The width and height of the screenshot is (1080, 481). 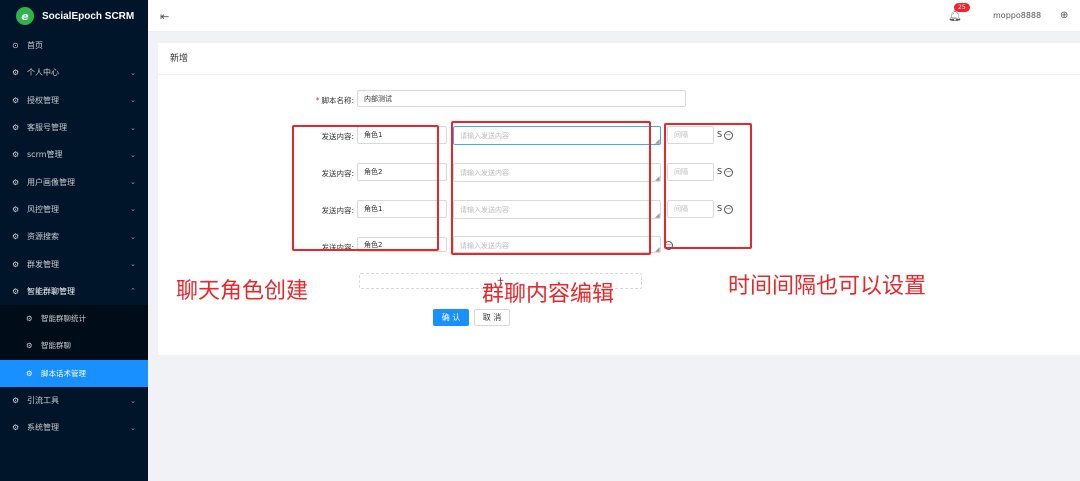 What do you see at coordinates (1017, 15) in the screenshot?
I see `username: moppo8888` at bounding box center [1017, 15].